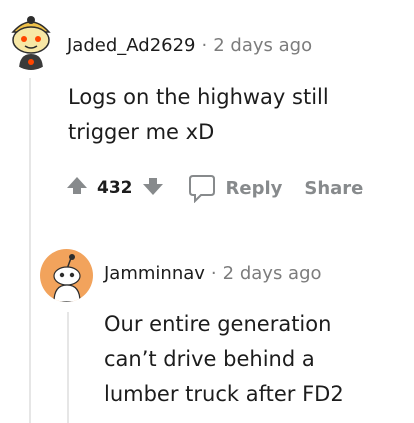 This screenshot has width=414, height=423. Describe the element at coordinates (272, 273) in the screenshot. I see `reply-timestamp: 2 days ago` at that location.